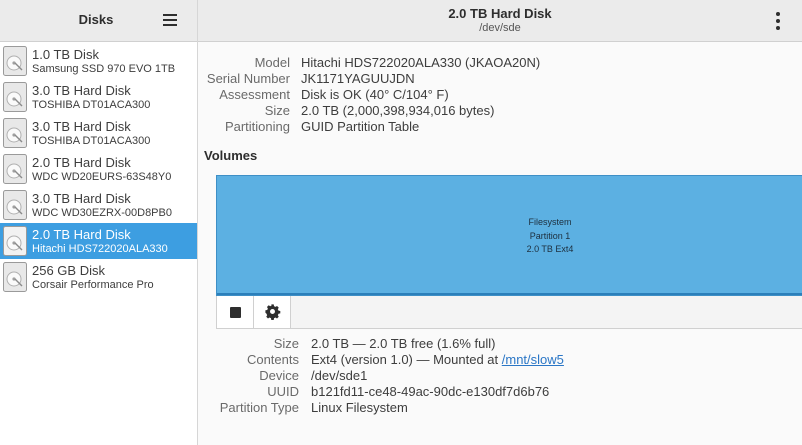  What do you see at coordinates (279, 375) in the screenshot?
I see `device-label: Device` at bounding box center [279, 375].